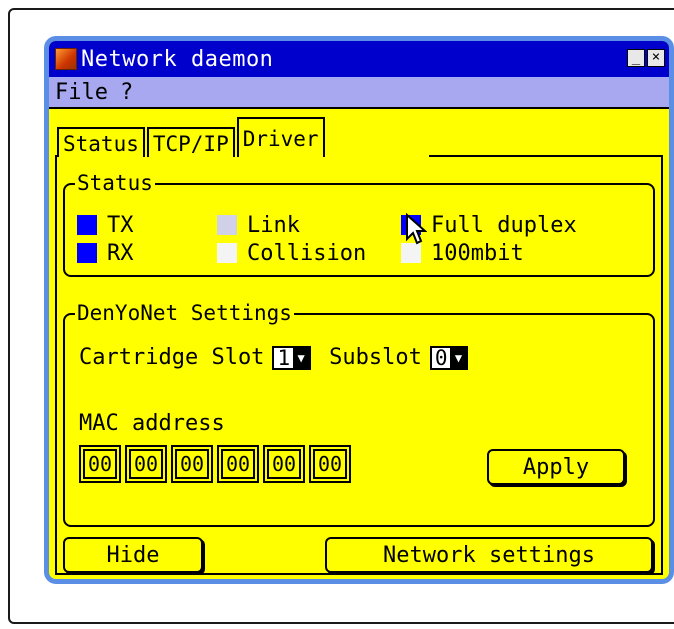  Describe the element at coordinates (172, 357) in the screenshot. I see `cartridge-slot-label: Cartridge Slot` at that location.